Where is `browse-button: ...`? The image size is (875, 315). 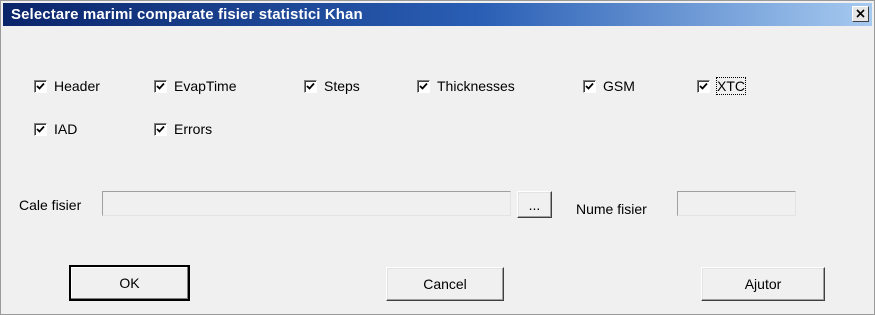 browse-button: ... is located at coordinates (534, 204).